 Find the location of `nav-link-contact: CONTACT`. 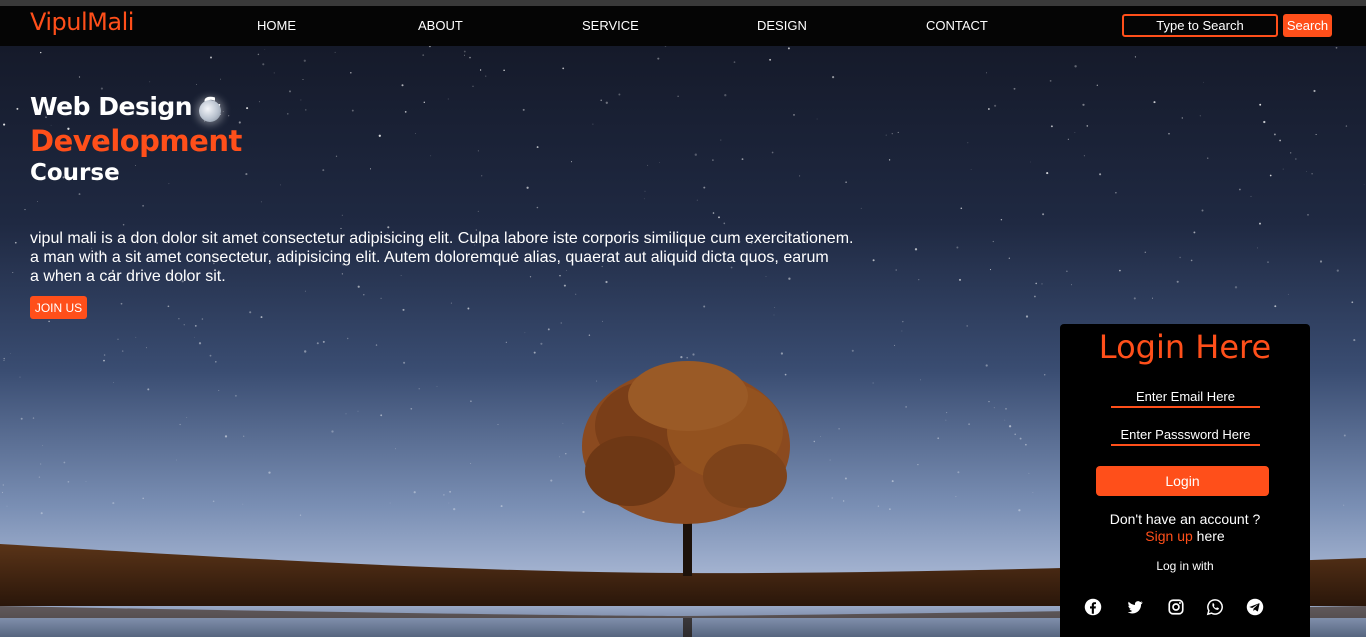

nav-link-contact: CONTACT is located at coordinates (957, 25).